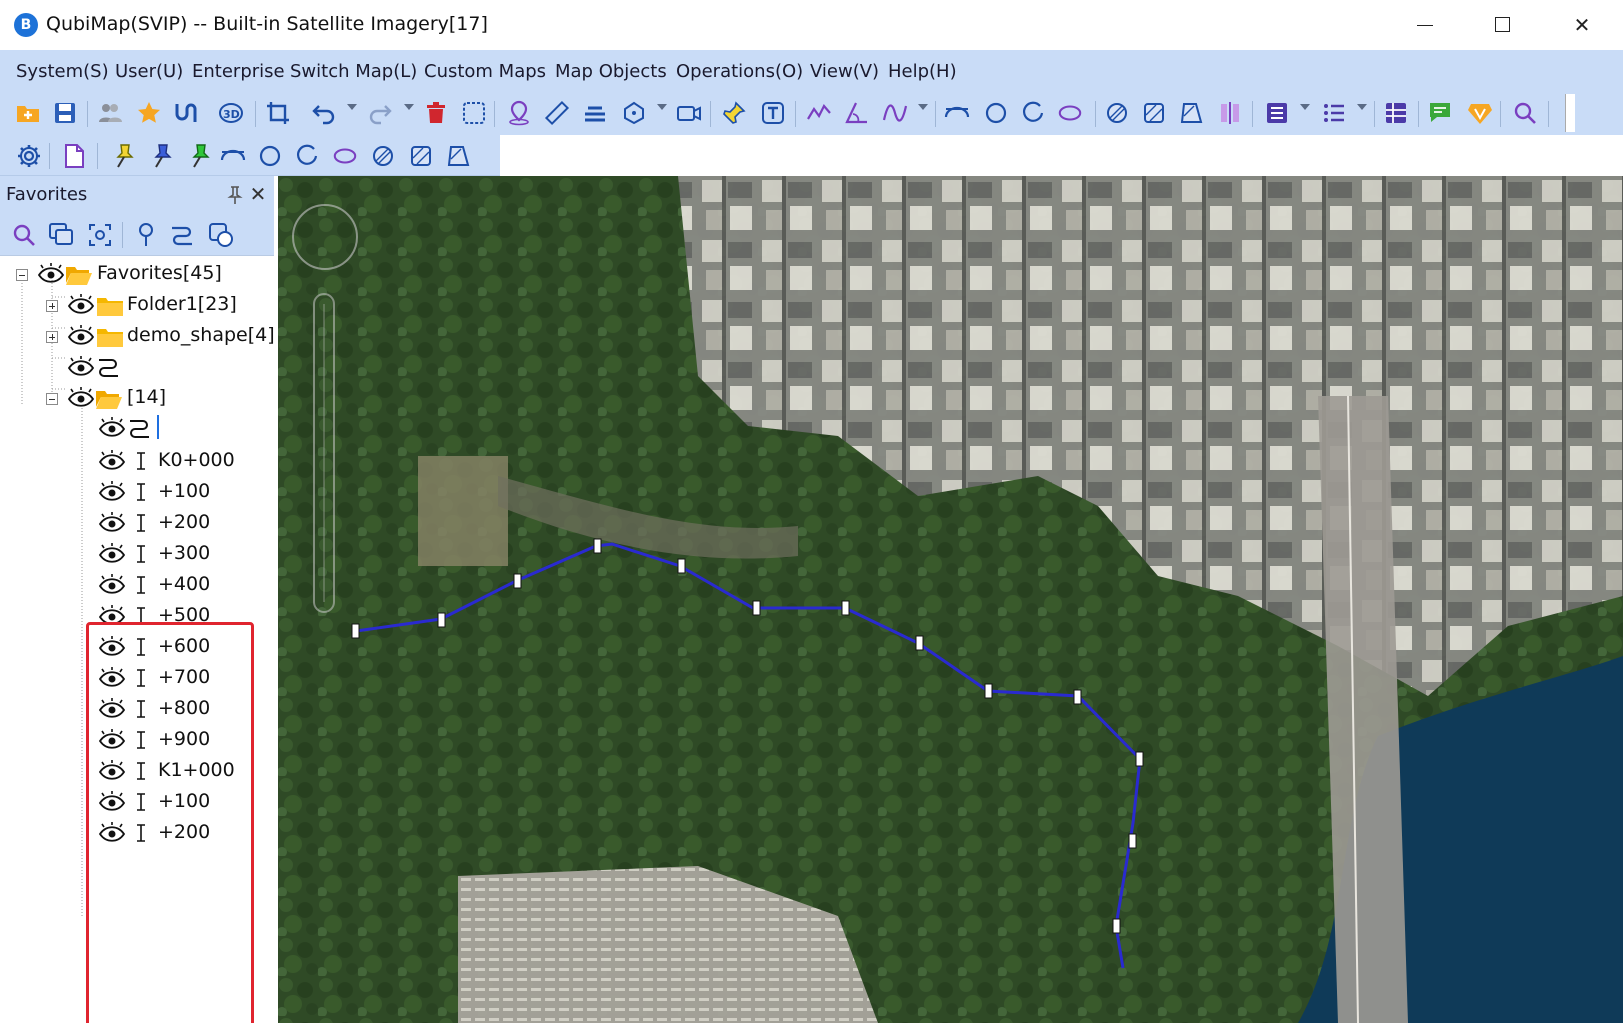  What do you see at coordinates (238, 71) in the screenshot?
I see `menu-enterprise: Enterprise` at bounding box center [238, 71].